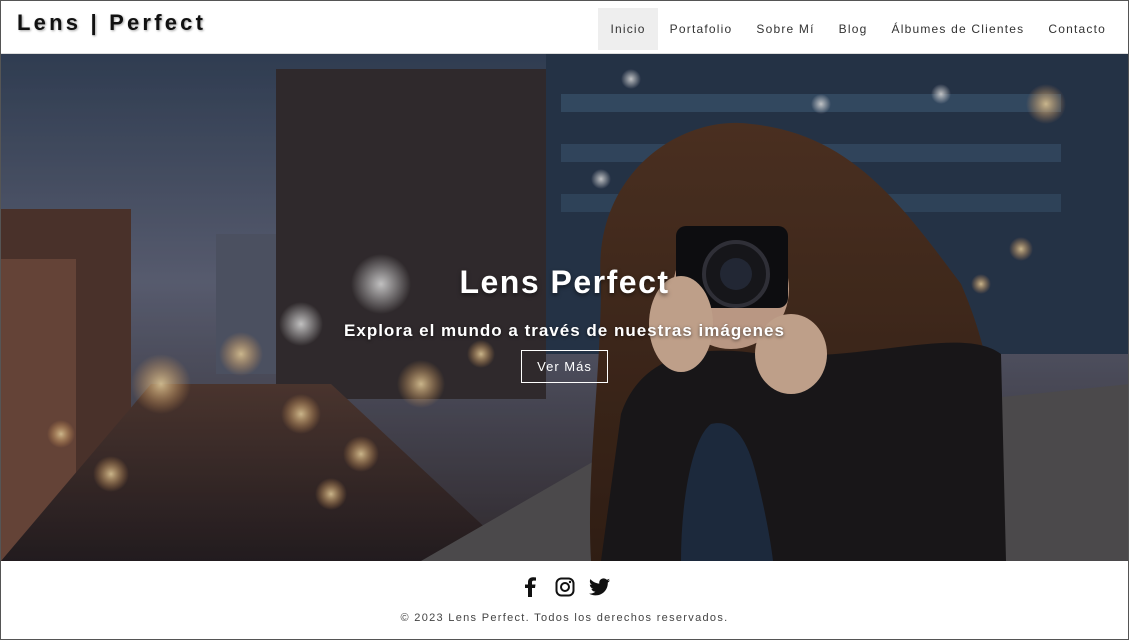  I want to click on nav-item-contacto: Contacto, so click(1077, 29).